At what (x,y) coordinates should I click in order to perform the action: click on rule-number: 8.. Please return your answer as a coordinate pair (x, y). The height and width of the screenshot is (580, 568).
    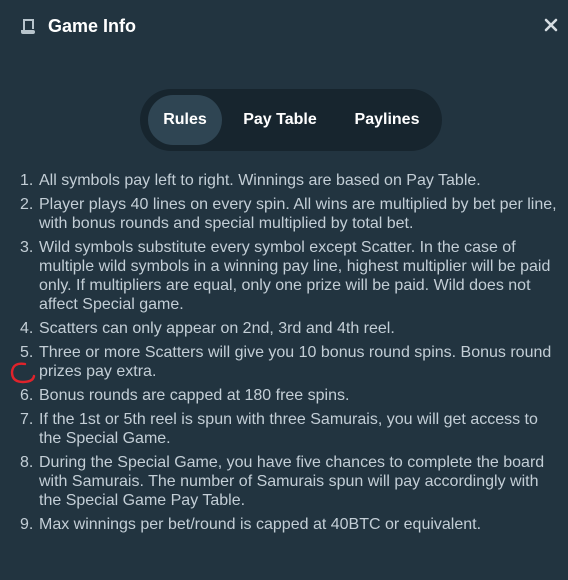
    Looking at the image, I should click on (27, 462).